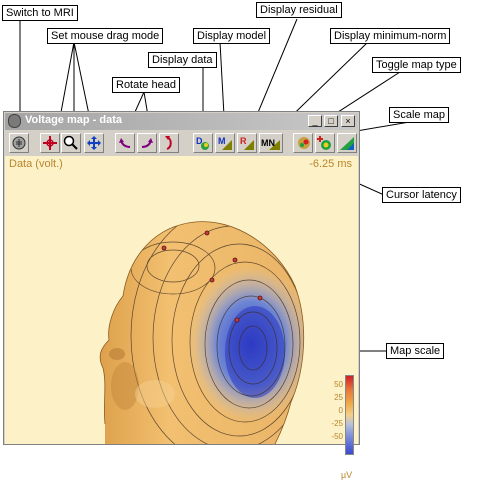  I want to click on scale-tick-minus-50: -50, so click(337, 436).